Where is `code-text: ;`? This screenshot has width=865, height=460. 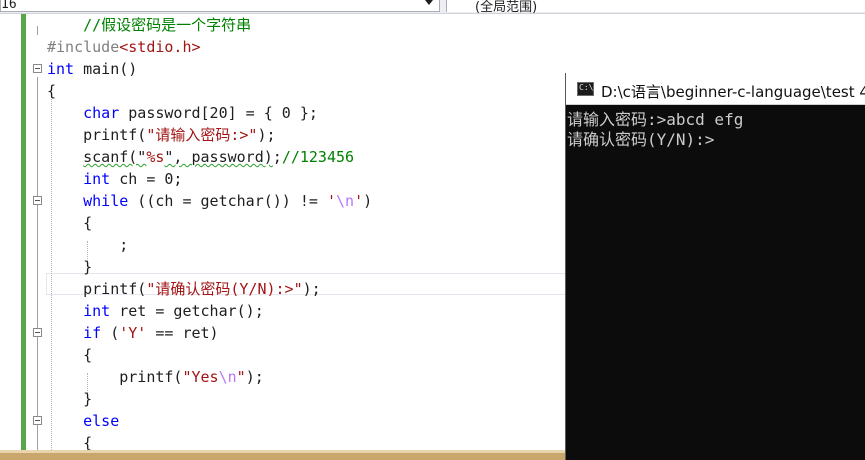
code-text: ; is located at coordinates (87, 245).